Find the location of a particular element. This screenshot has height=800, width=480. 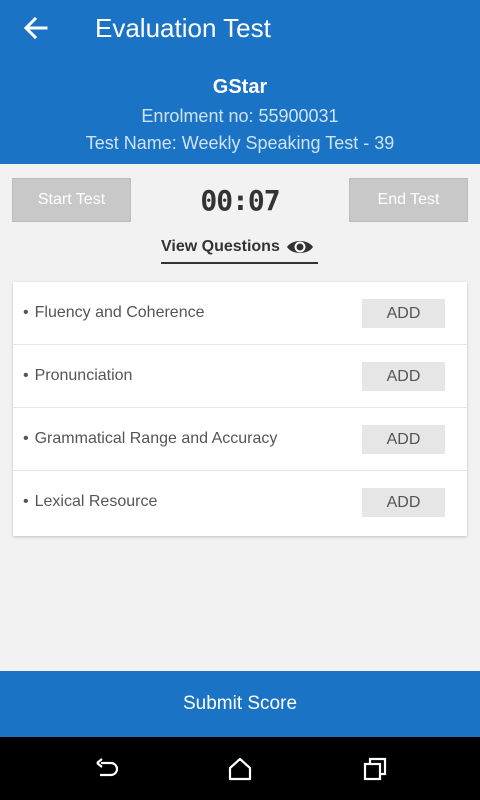

criteria-label: Lexical Resource is located at coordinates (90, 502).